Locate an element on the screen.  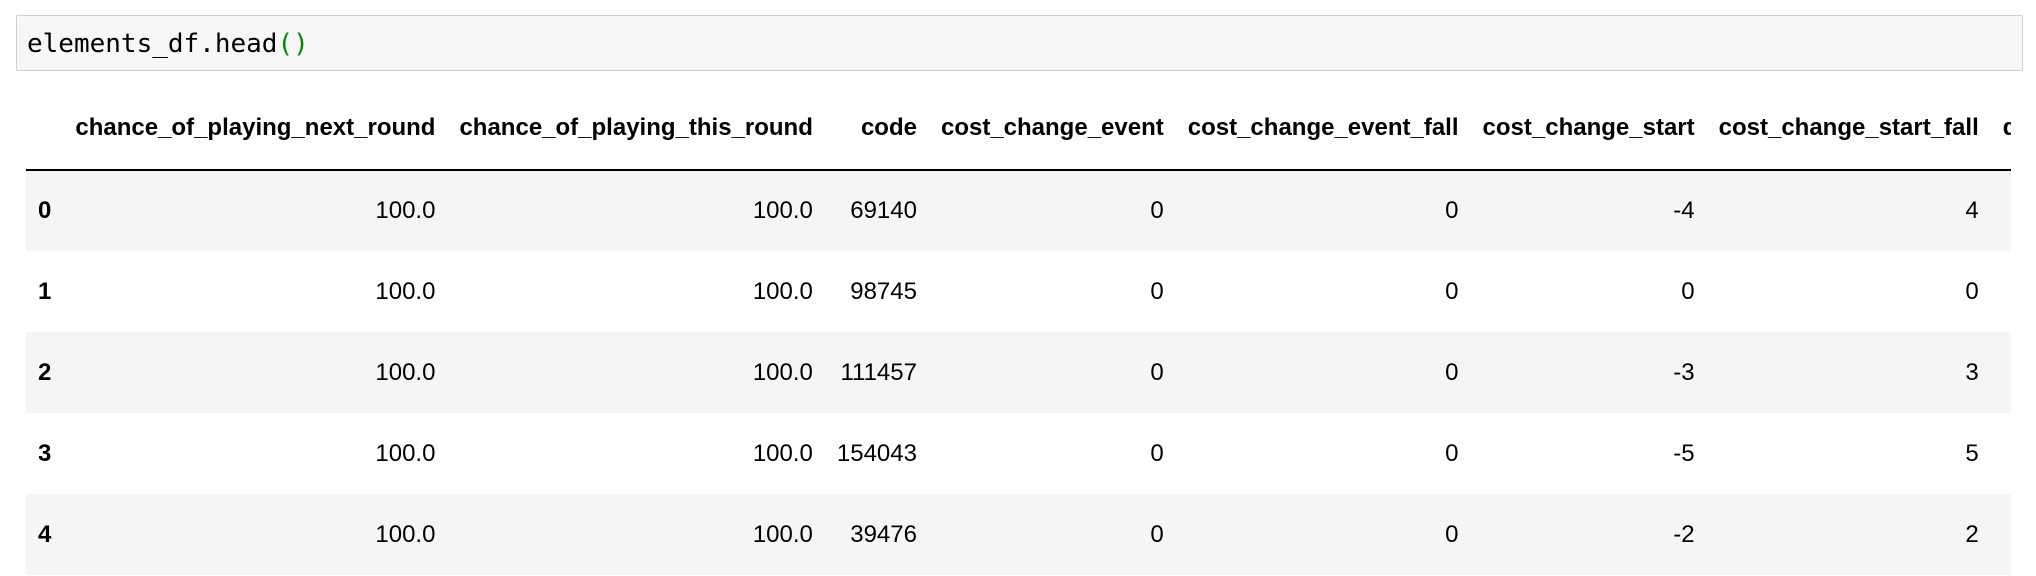
table-cell: 39476 is located at coordinates (883, 534).